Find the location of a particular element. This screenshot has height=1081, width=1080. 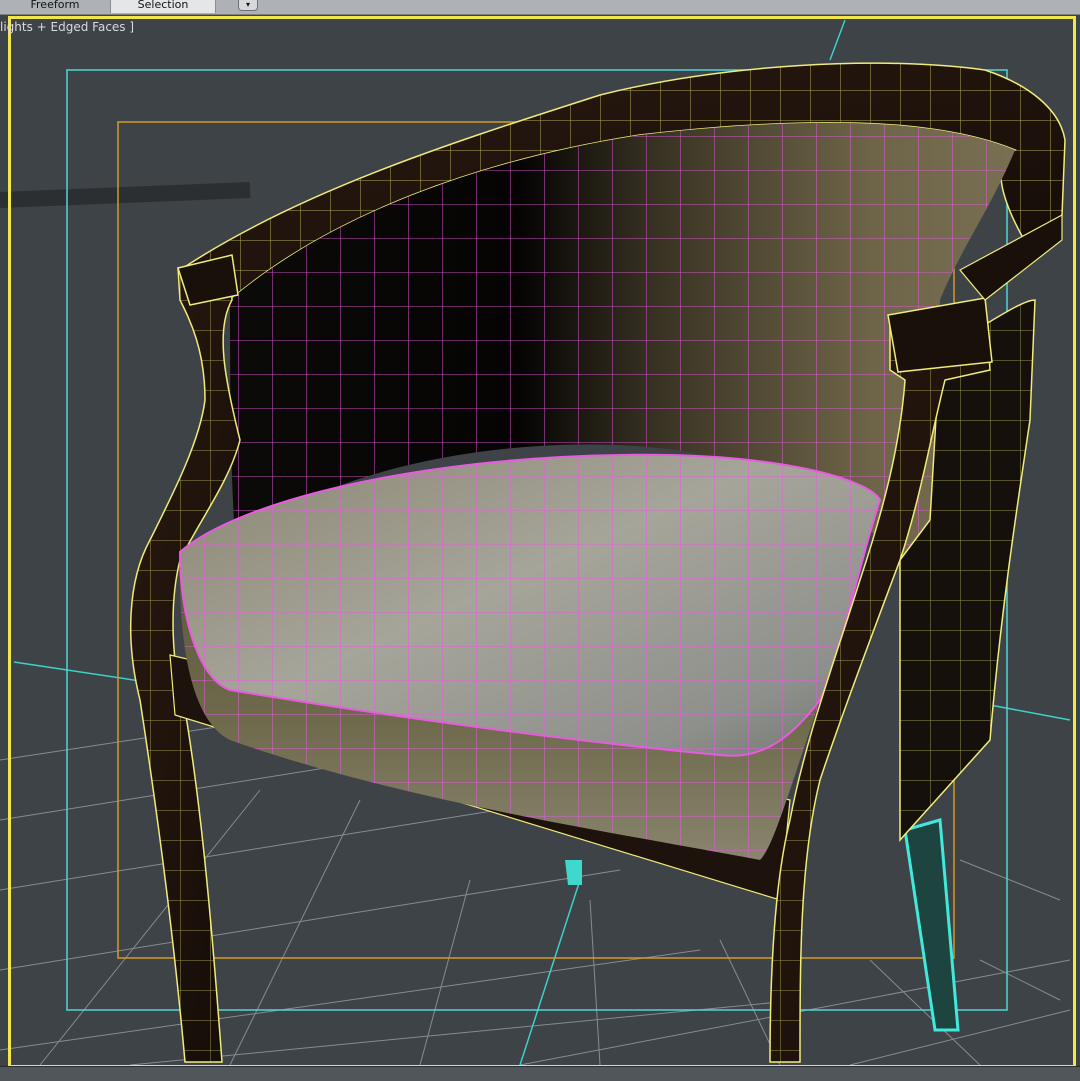

rear-leg is located at coordinates (931, 925).